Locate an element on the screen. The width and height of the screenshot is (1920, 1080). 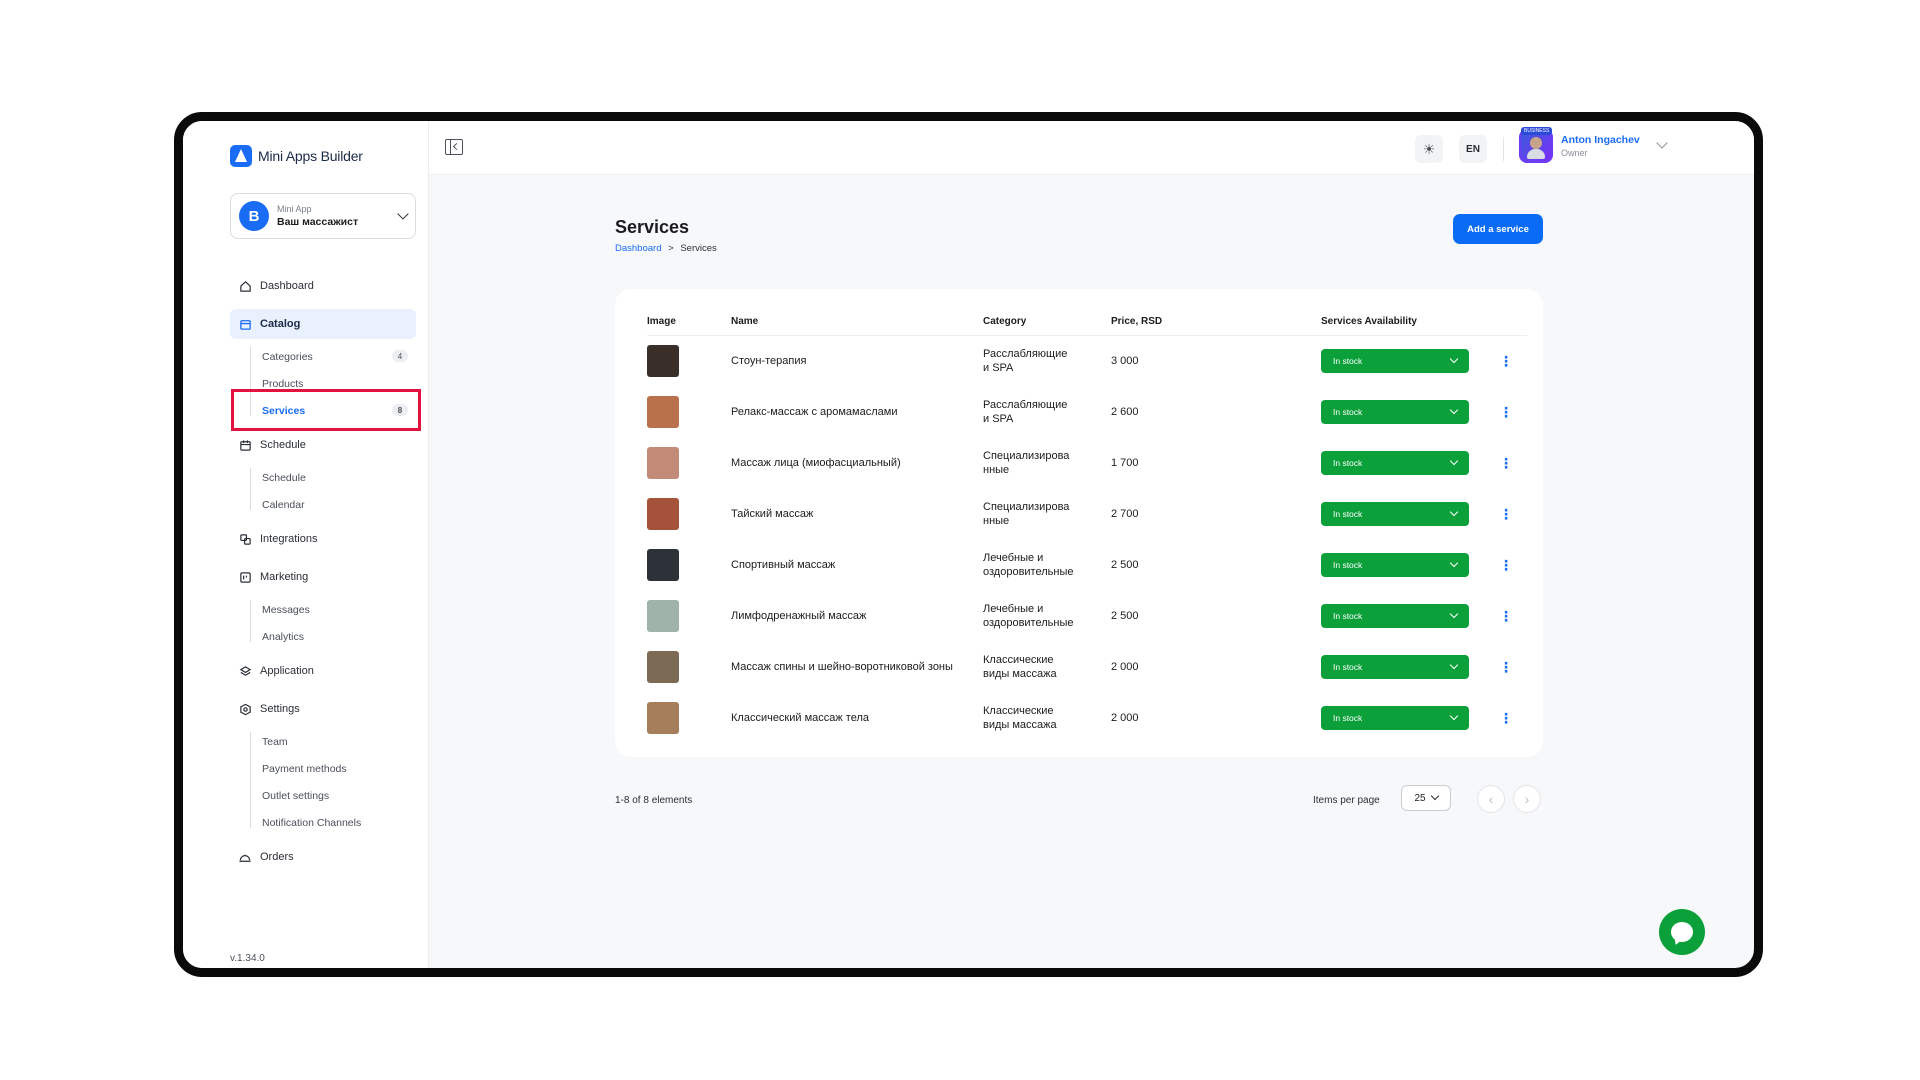
next-page-button: › is located at coordinates (1527, 799).